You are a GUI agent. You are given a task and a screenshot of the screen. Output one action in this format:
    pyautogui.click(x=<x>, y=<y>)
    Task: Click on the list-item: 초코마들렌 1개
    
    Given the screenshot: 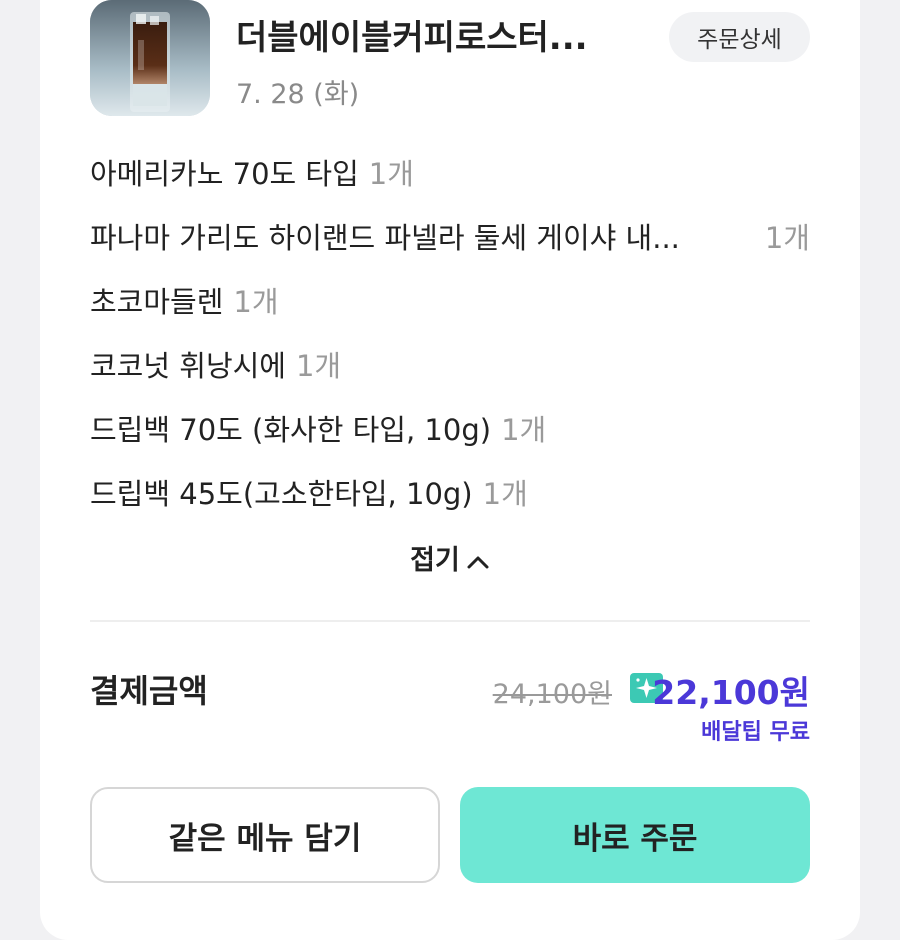 What is the action you would take?
    pyautogui.click(x=450, y=300)
    